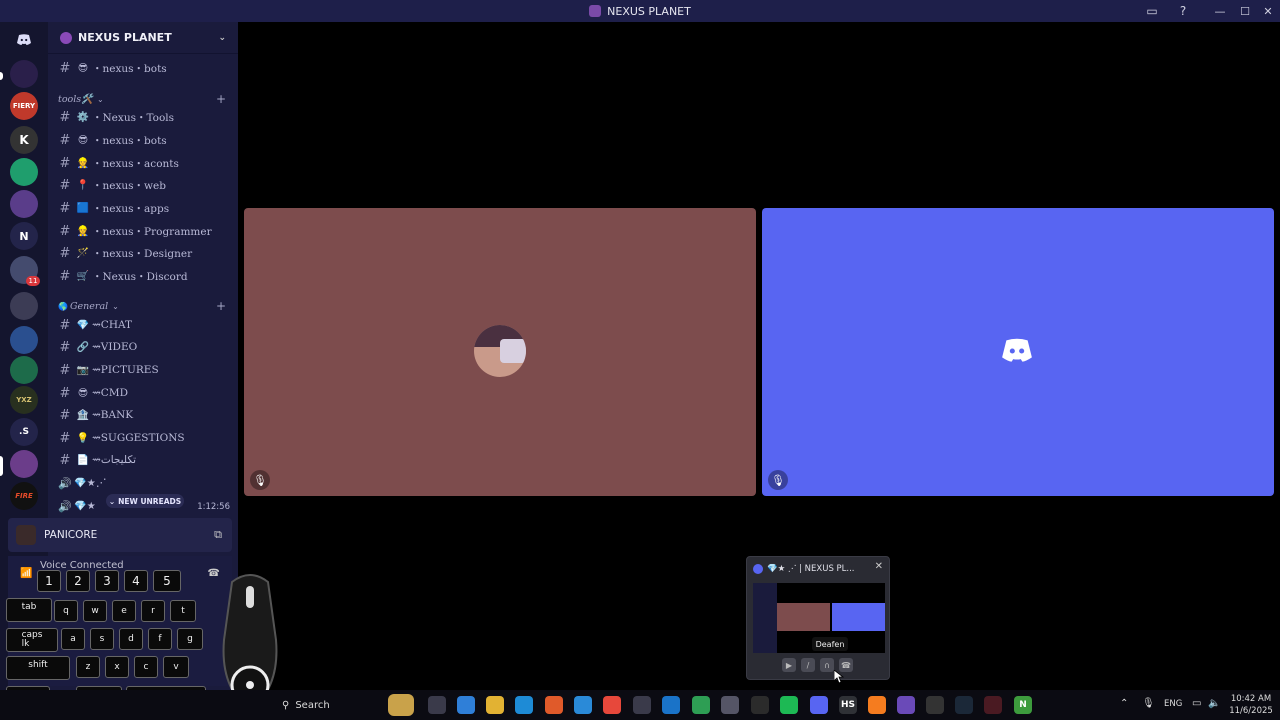  I want to click on mic-icon: /, so click(808, 665).